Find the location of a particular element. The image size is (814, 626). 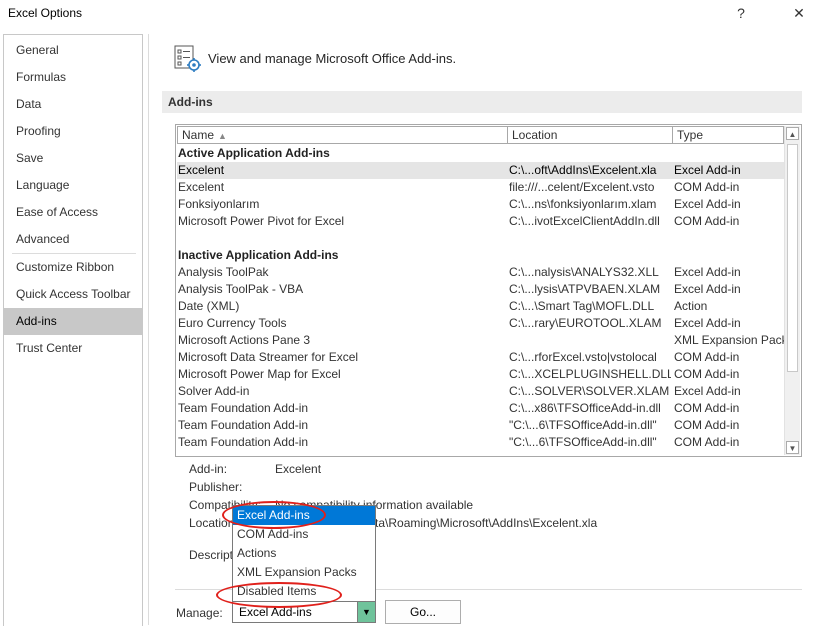

nav-item-add-ins: Add-ins is located at coordinates (73, 321).